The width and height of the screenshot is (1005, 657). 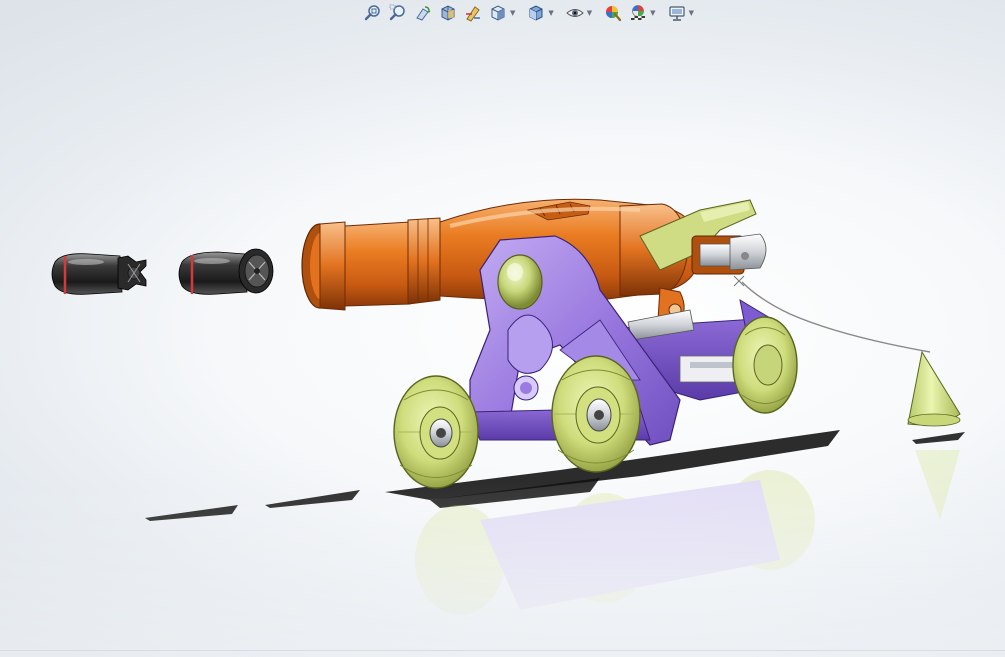 I want to click on front-wheel-right, so click(x=596, y=414).